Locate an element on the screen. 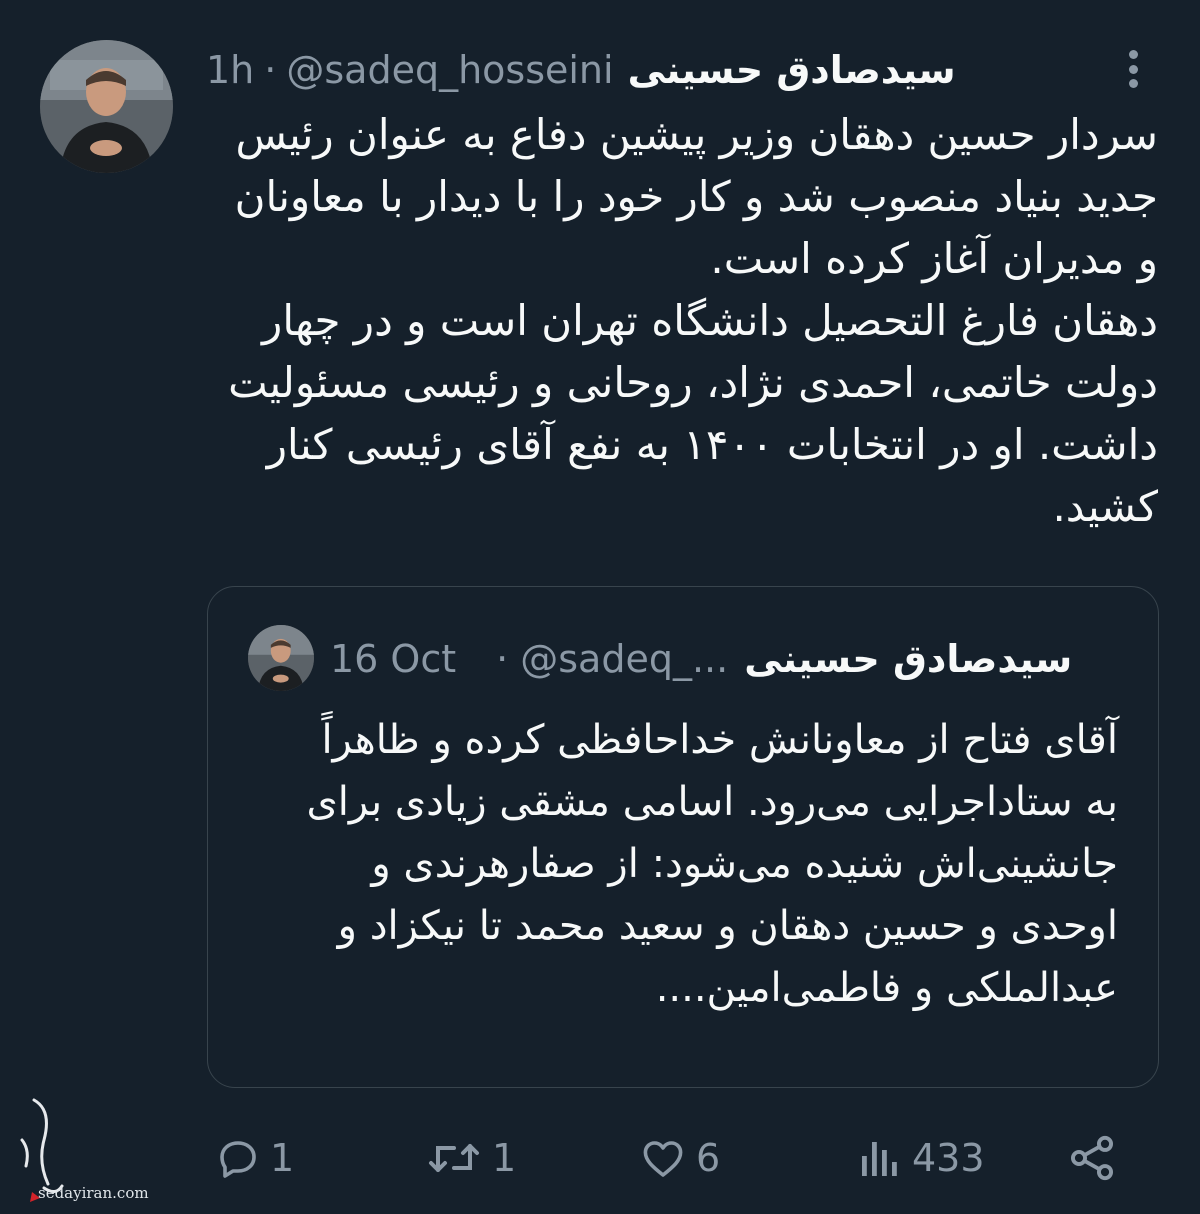 Image resolution: width=1200 pixels, height=1214 pixels. quoted-avatar-photo is located at coordinates (281, 658).